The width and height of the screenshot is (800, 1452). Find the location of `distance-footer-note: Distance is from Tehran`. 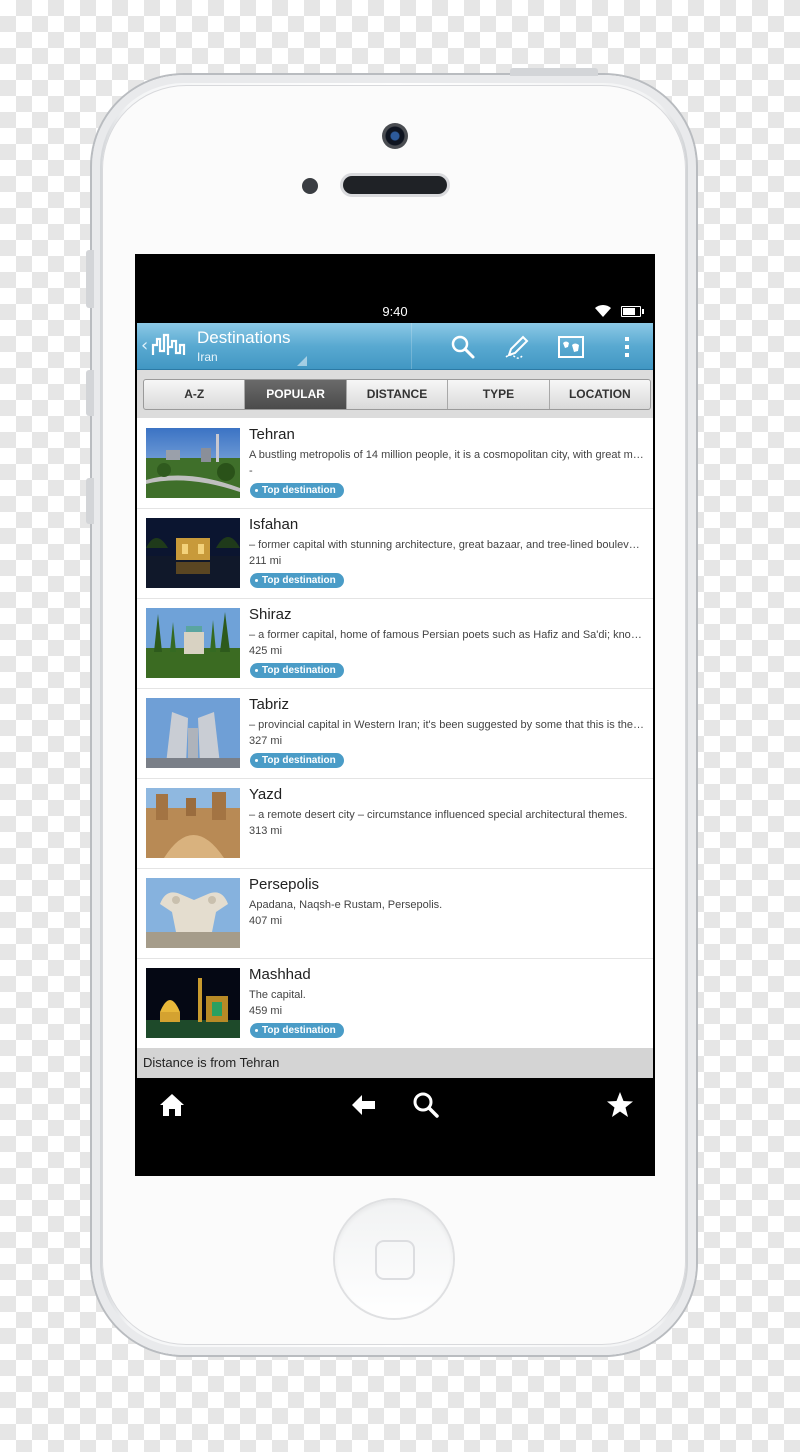

distance-footer-note: Distance is from Tehran is located at coordinates (395, 1063).